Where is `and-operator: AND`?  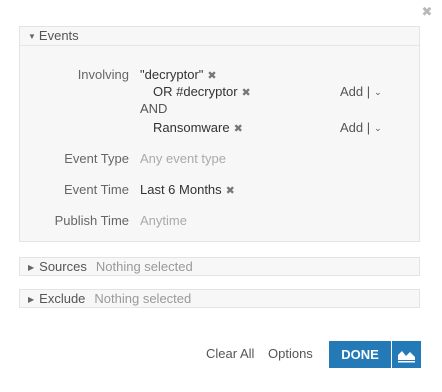
and-operator: AND is located at coordinates (154, 108).